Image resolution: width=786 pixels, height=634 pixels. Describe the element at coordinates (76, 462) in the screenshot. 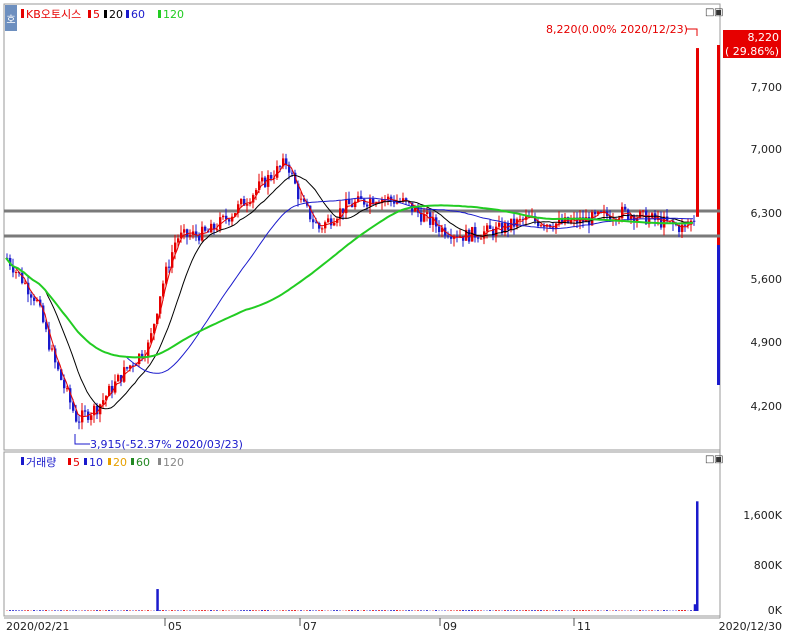

I see `legend-vol5-label: 5` at that location.